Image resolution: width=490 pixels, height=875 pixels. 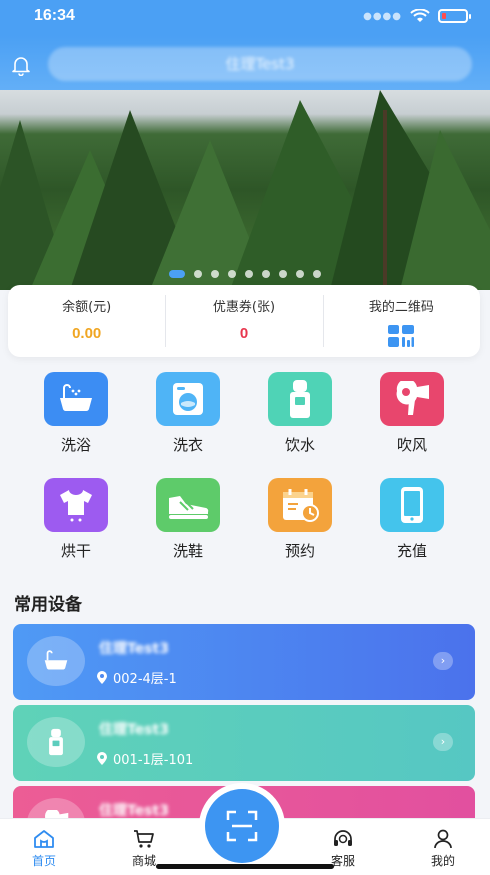 I want to click on coupon-label: 优惠券(张), so click(x=244, y=307).